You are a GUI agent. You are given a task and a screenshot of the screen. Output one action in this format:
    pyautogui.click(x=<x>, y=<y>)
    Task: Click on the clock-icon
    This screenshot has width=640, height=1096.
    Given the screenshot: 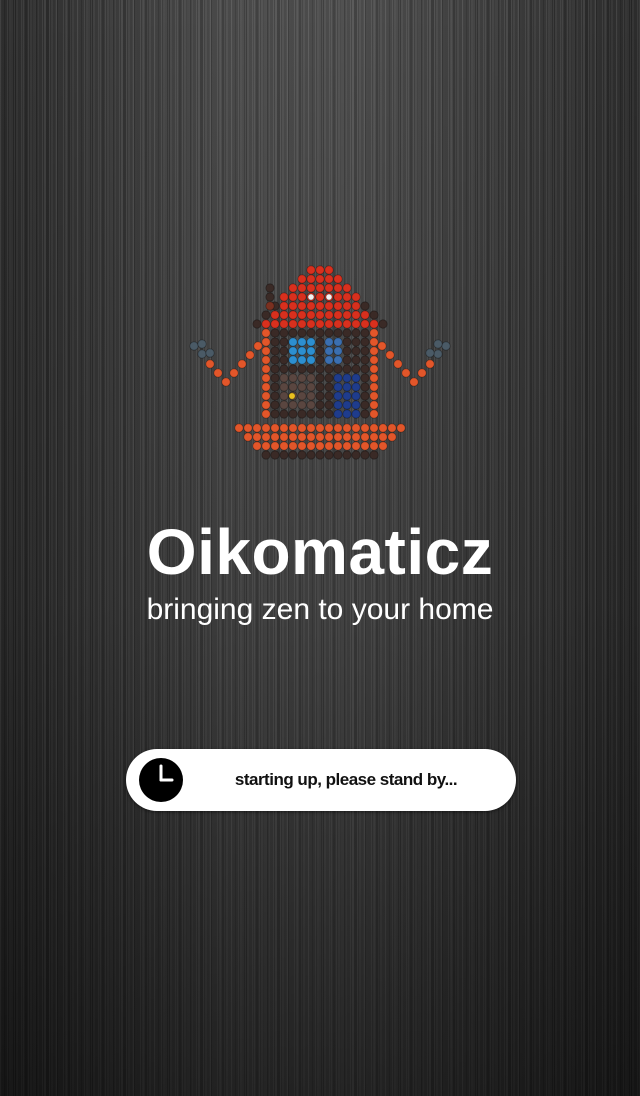 What is the action you would take?
    pyautogui.click(x=161, y=780)
    